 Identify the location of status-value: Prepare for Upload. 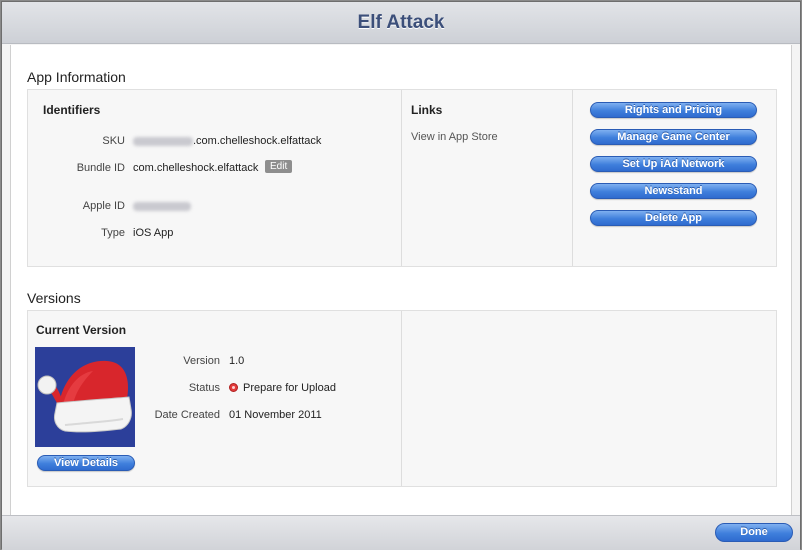
(282, 388).